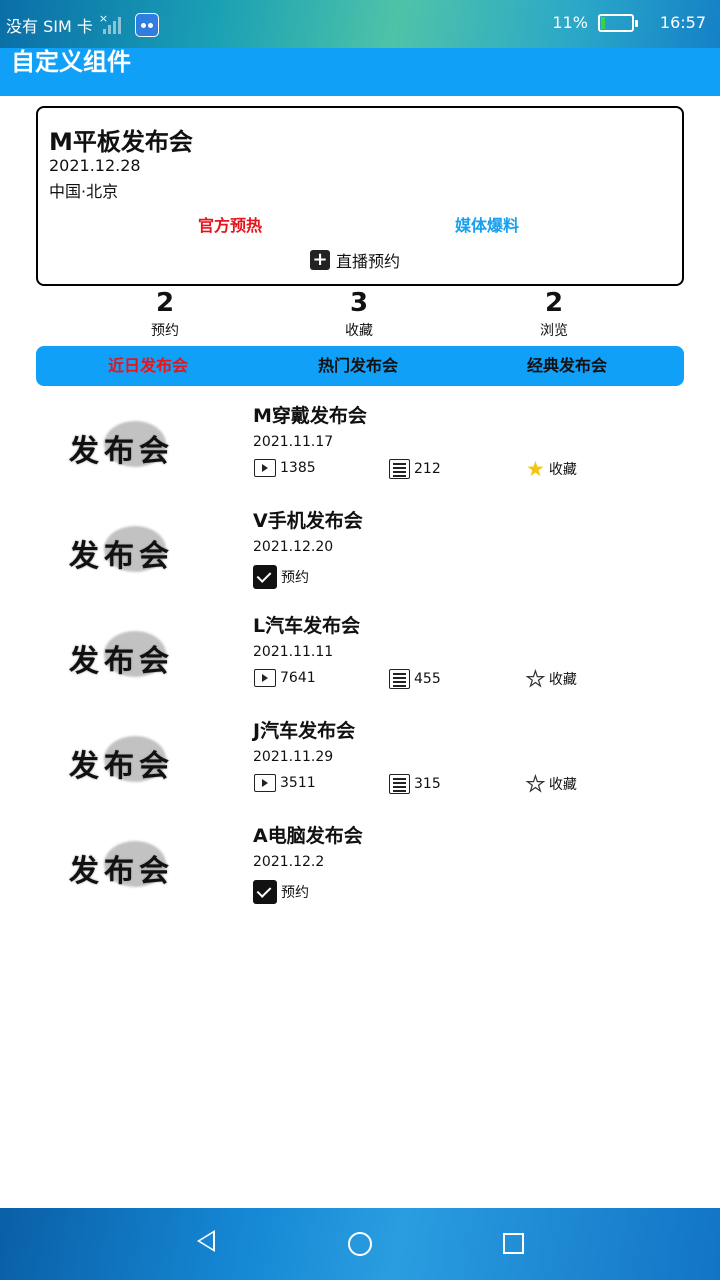  Describe the element at coordinates (298, 678) in the screenshot. I see `views-value: 7641` at that location.